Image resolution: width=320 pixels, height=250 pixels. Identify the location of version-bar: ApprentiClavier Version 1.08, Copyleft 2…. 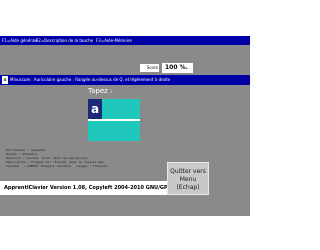
(85, 188).